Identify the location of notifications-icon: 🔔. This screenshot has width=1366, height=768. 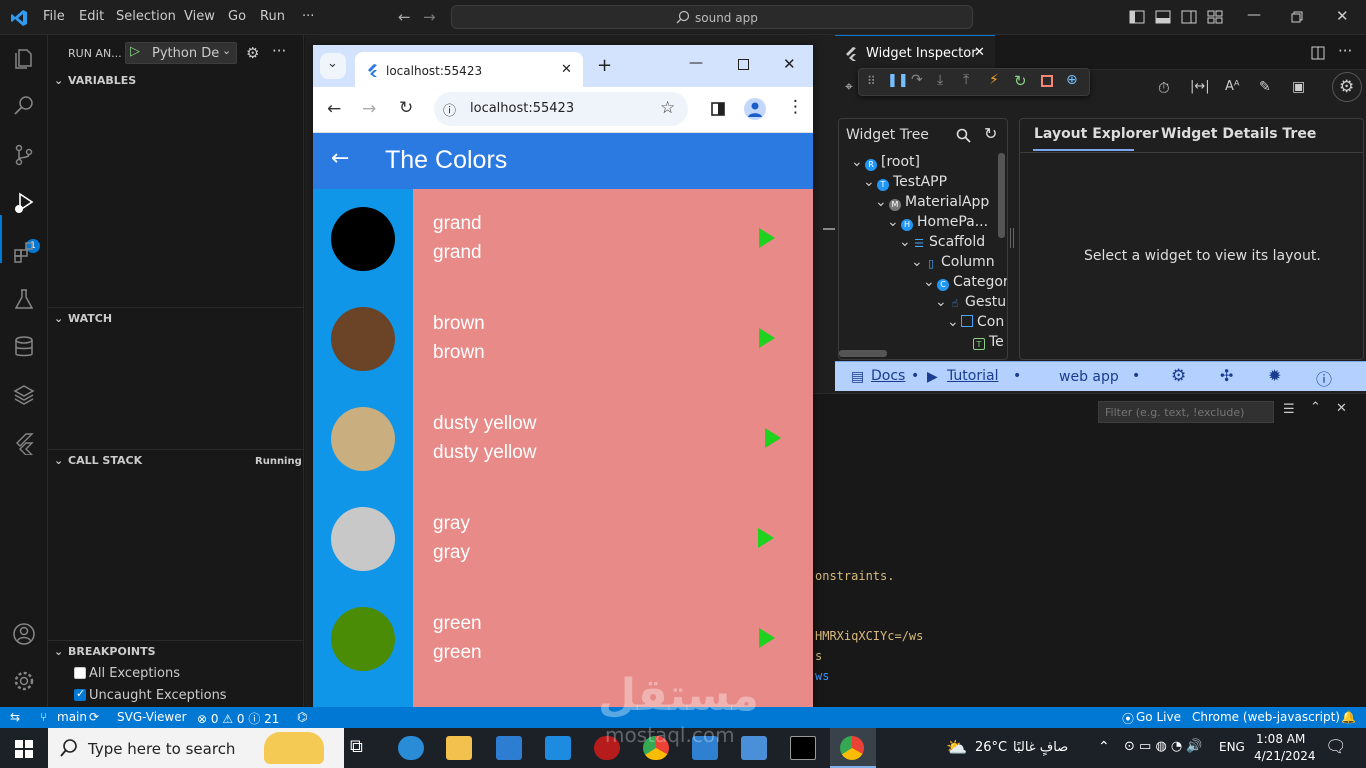
(1348, 717).